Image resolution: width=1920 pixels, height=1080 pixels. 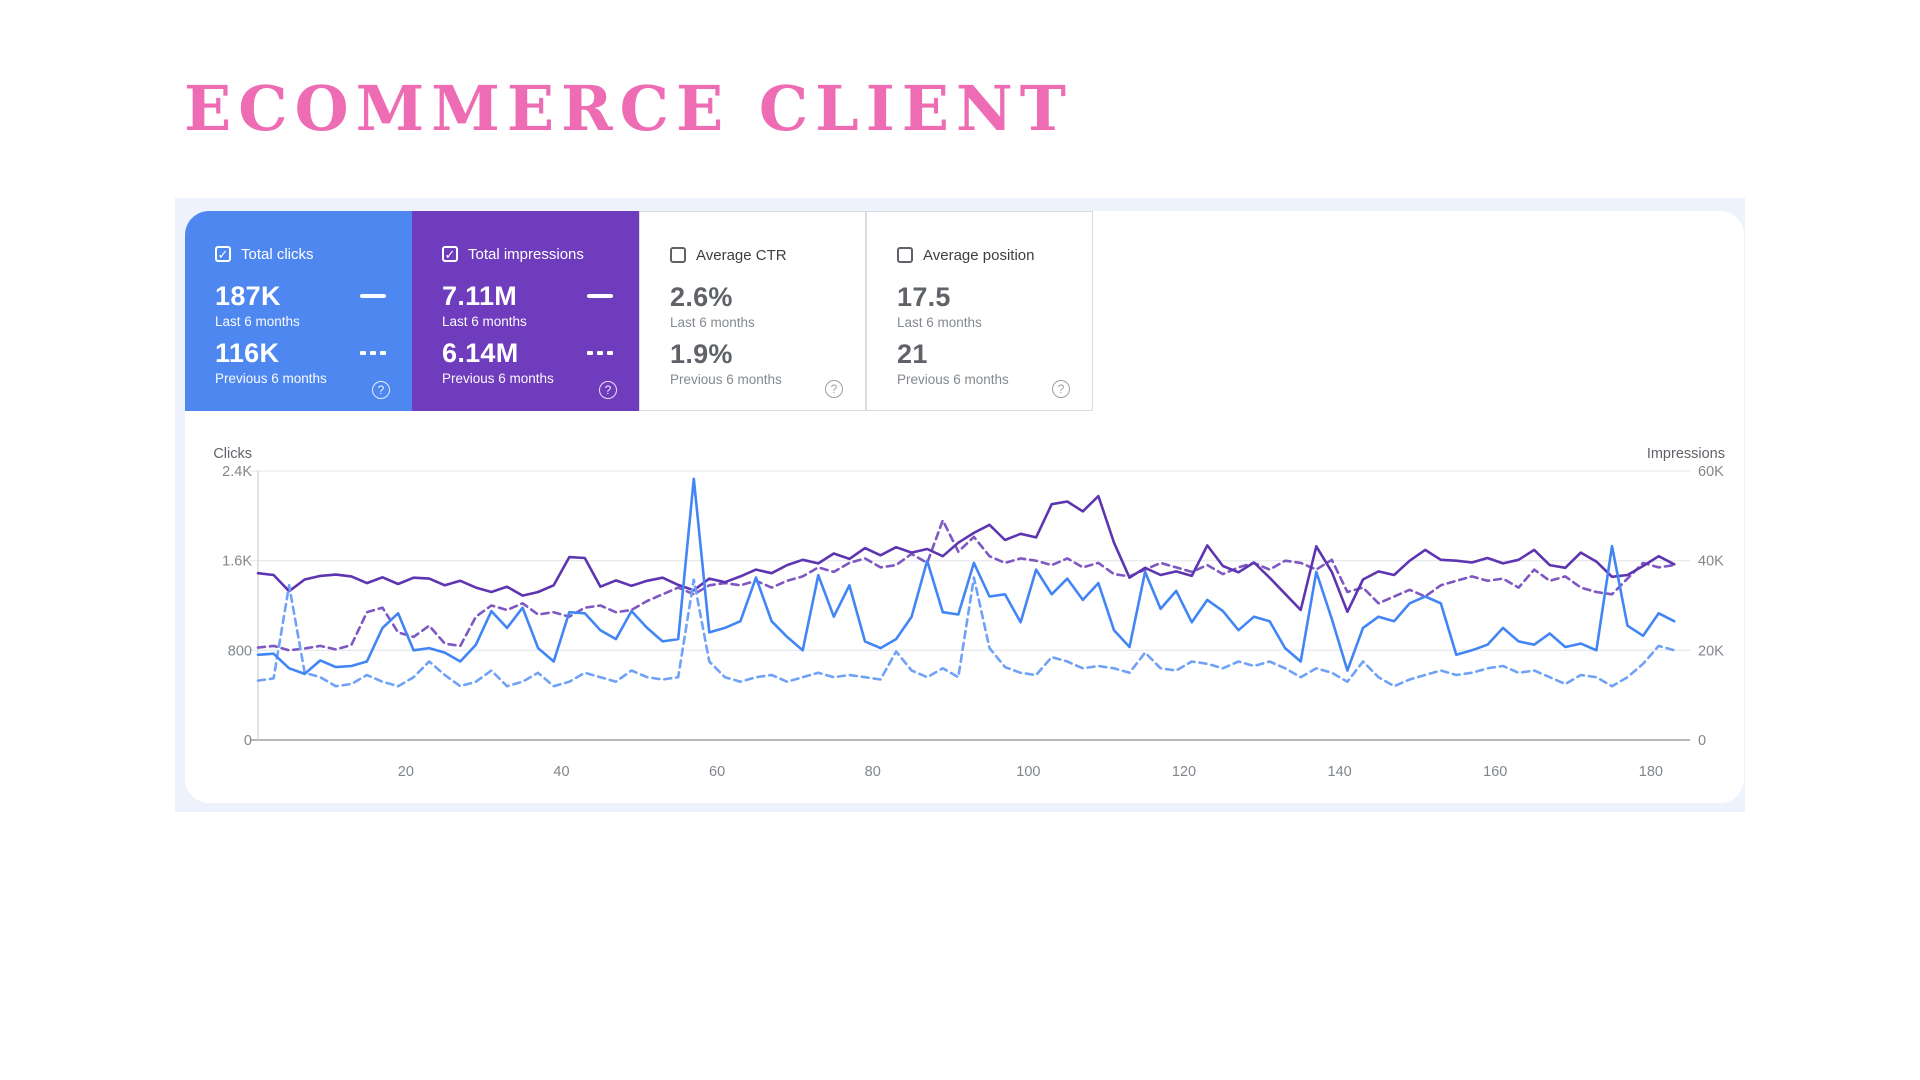 I want to click on left-axis-title: Clicks, so click(x=232, y=454).